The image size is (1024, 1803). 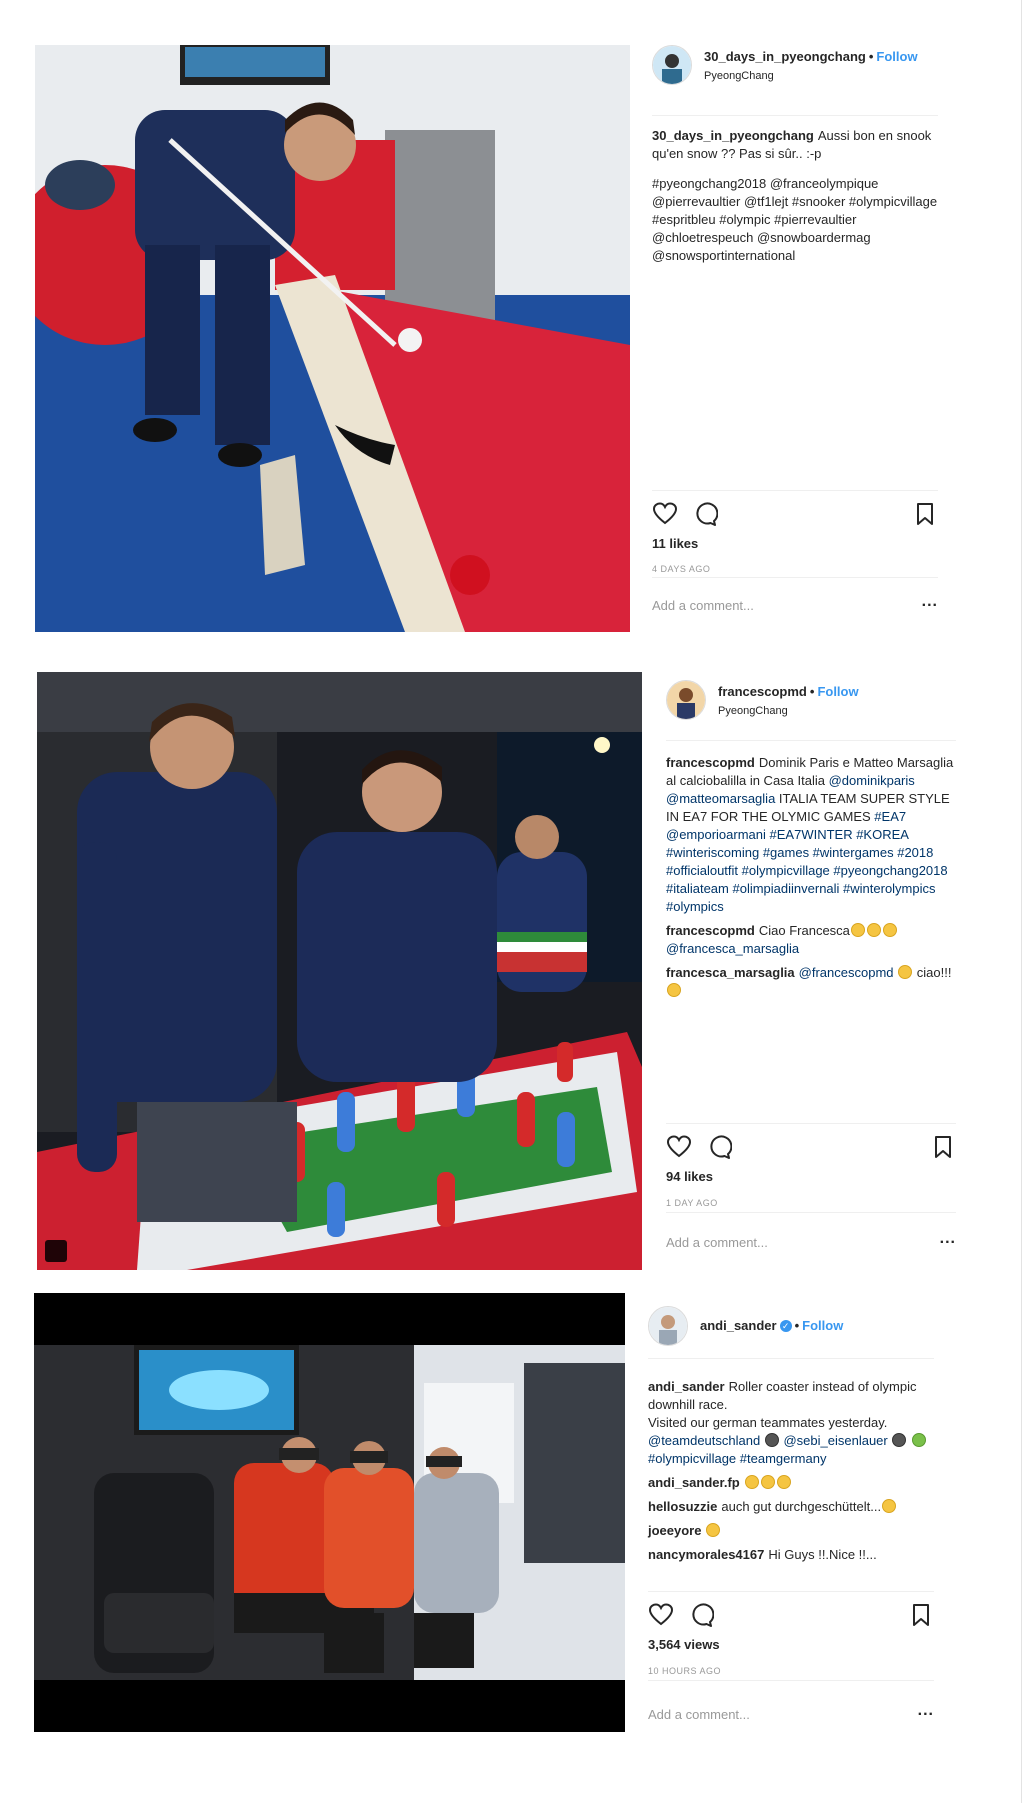 I want to click on comment: joeeyore, so click(x=791, y=1531).